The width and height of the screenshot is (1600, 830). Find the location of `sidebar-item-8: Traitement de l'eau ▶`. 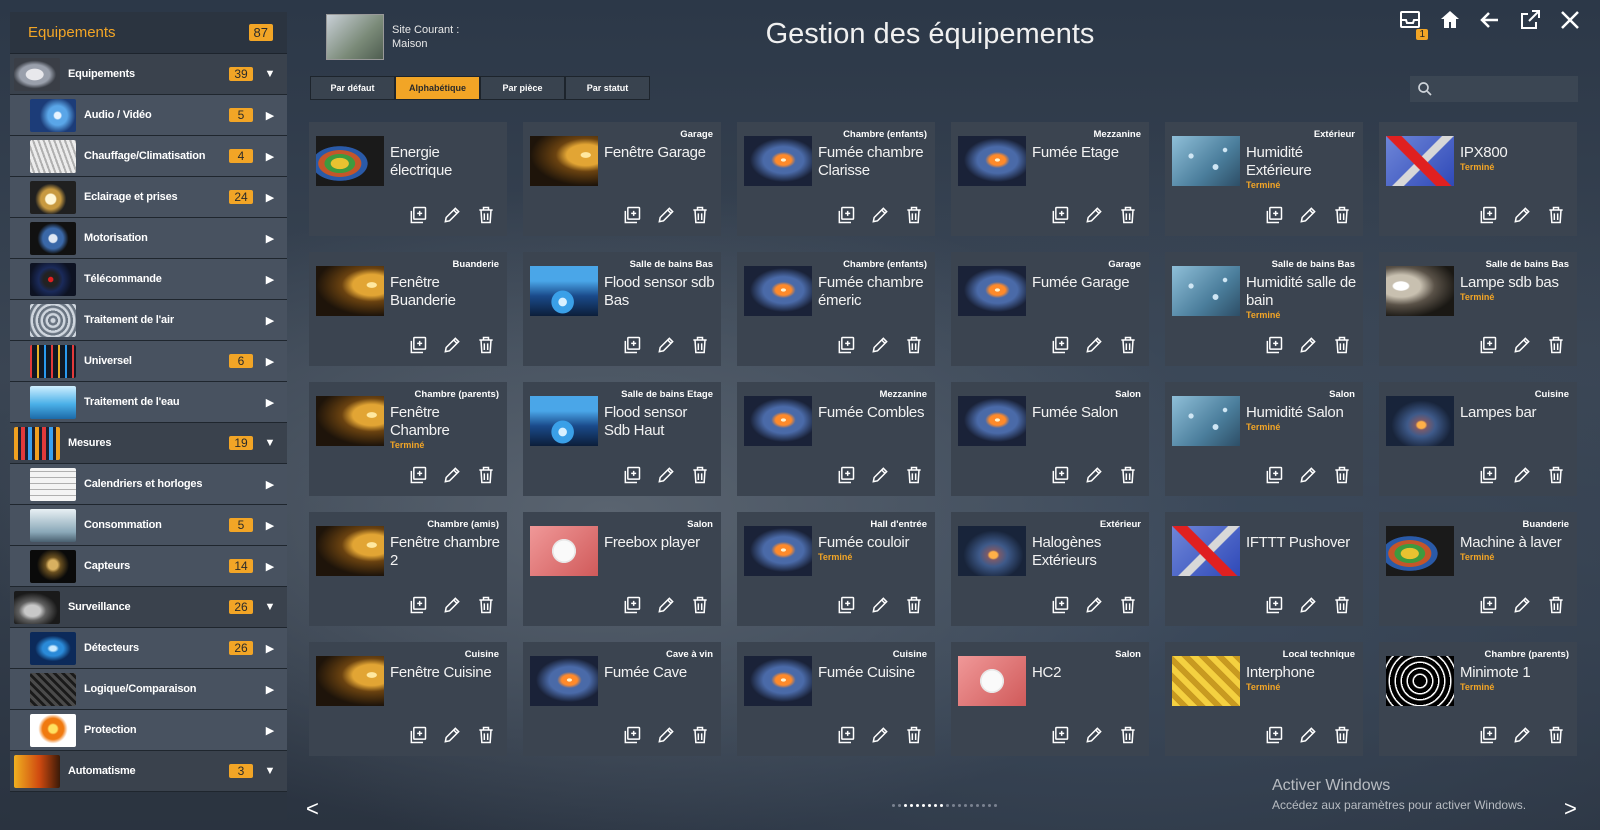

sidebar-item-8: Traitement de l'eau ▶ is located at coordinates (148, 402).